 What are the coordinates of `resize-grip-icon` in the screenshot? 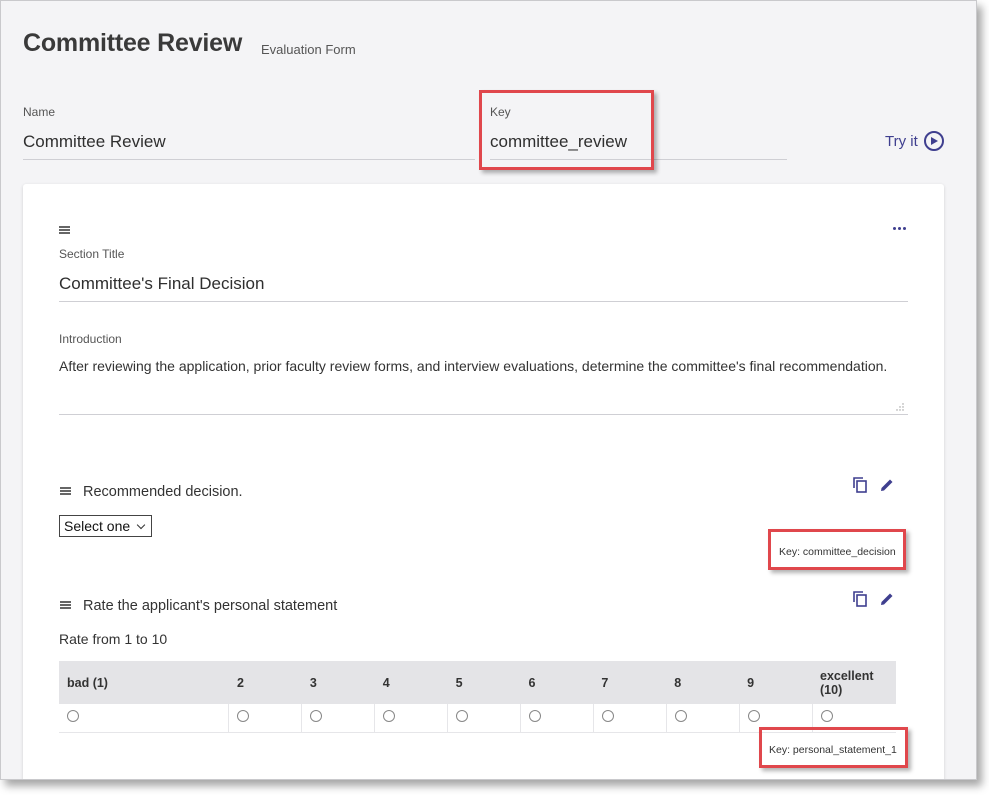 It's located at (900, 407).